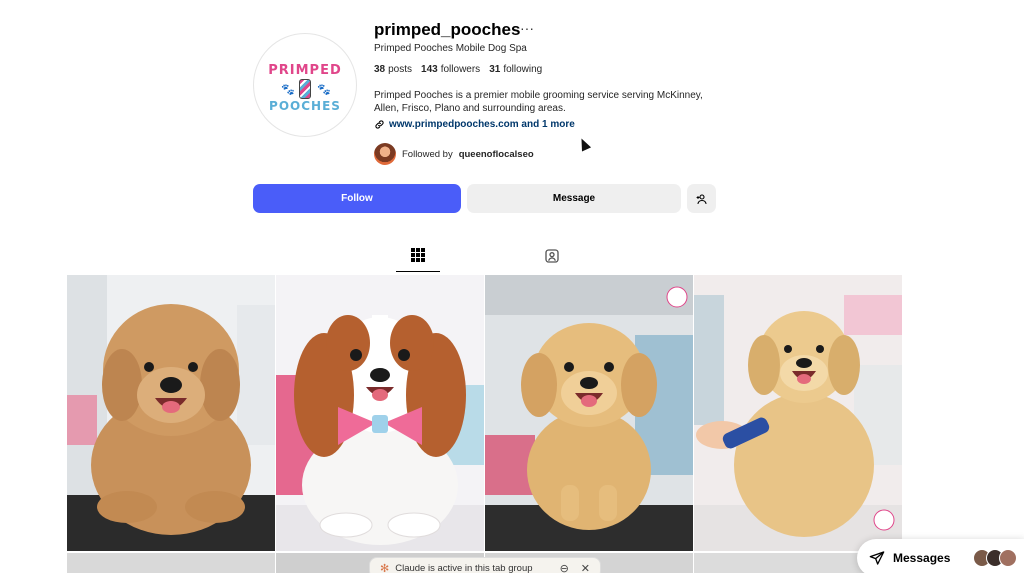  I want to click on messages-button: Messages, so click(940, 556).